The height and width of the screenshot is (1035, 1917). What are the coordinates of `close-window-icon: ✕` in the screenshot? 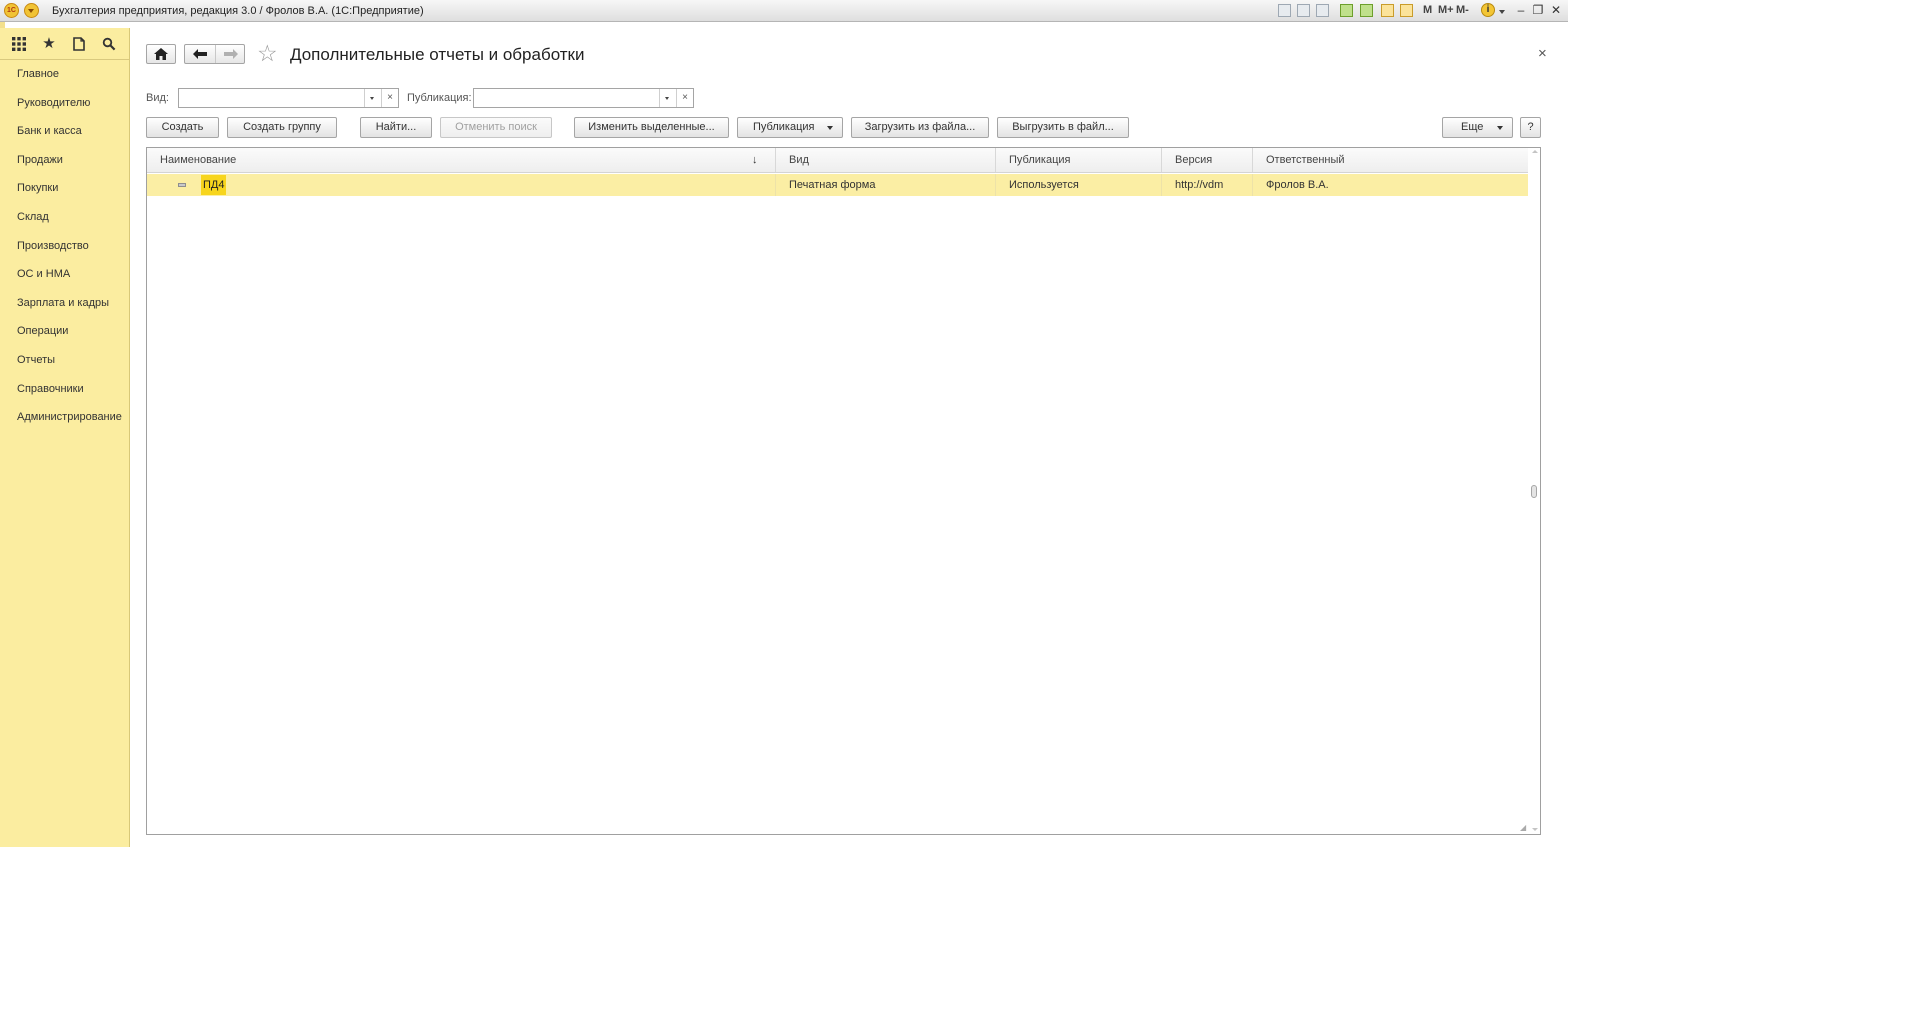 It's located at (1556, 10).